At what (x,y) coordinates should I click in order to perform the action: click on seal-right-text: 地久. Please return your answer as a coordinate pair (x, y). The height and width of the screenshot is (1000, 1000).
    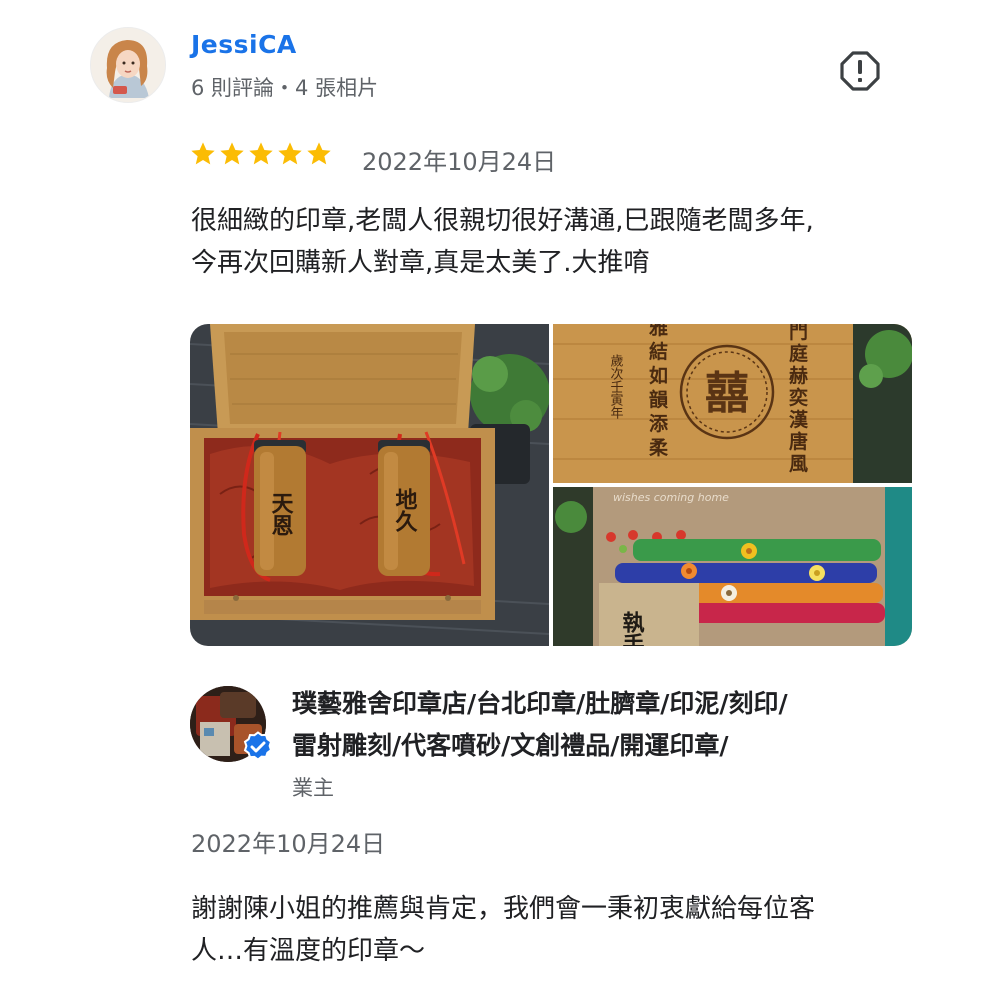
    Looking at the image, I should click on (405, 510).